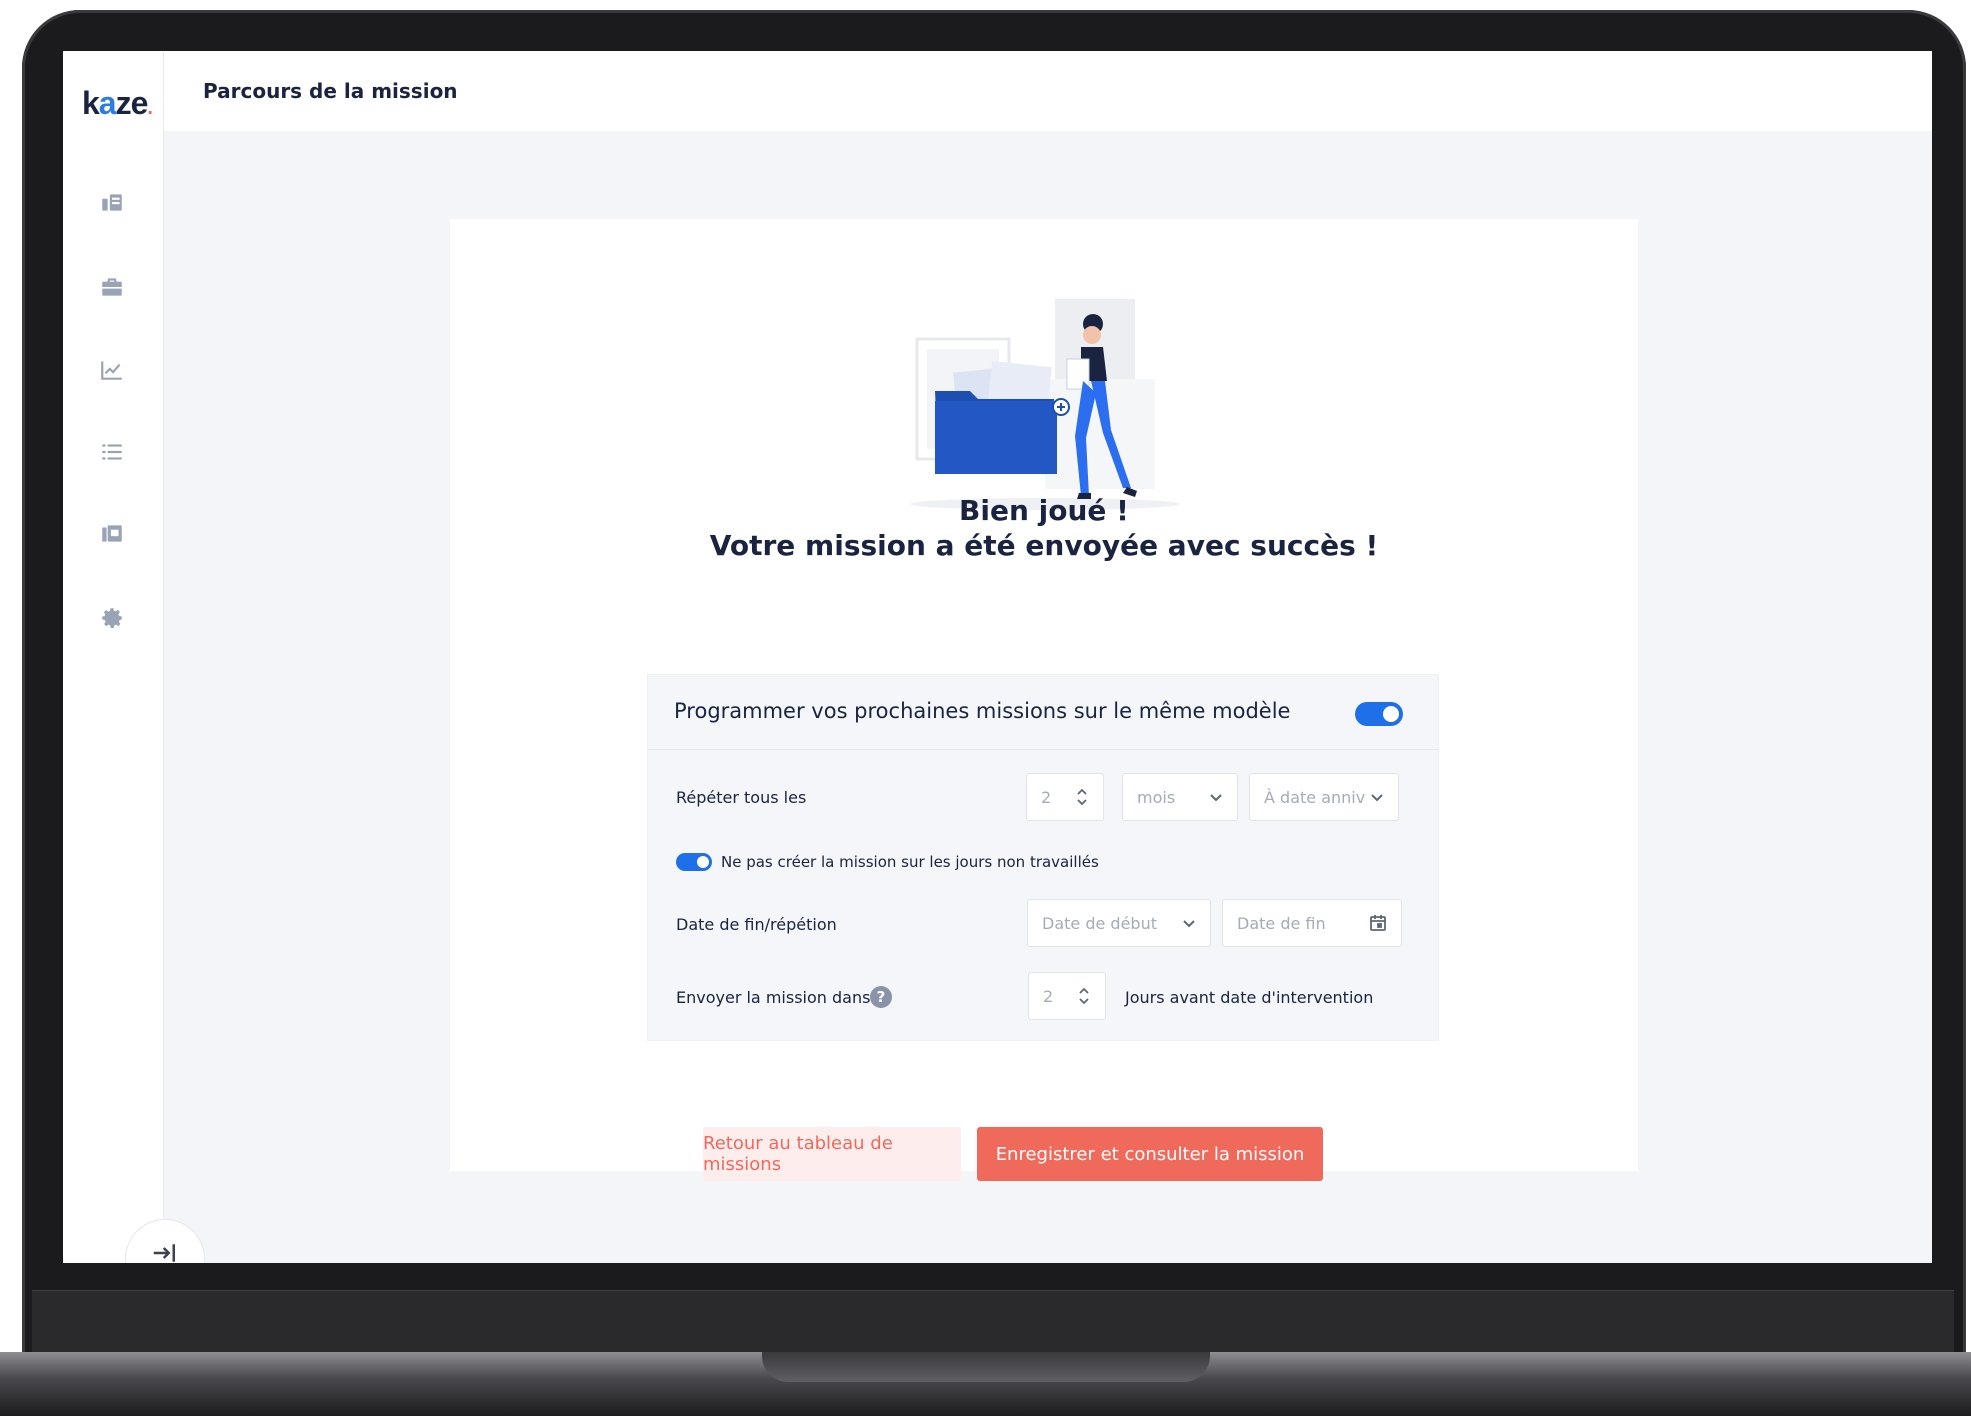 The image size is (1971, 1416). What do you see at coordinates (1067, 996) in the screenshot?
I see `send-days-stepper: 2` at bounding box center [1067, 996].